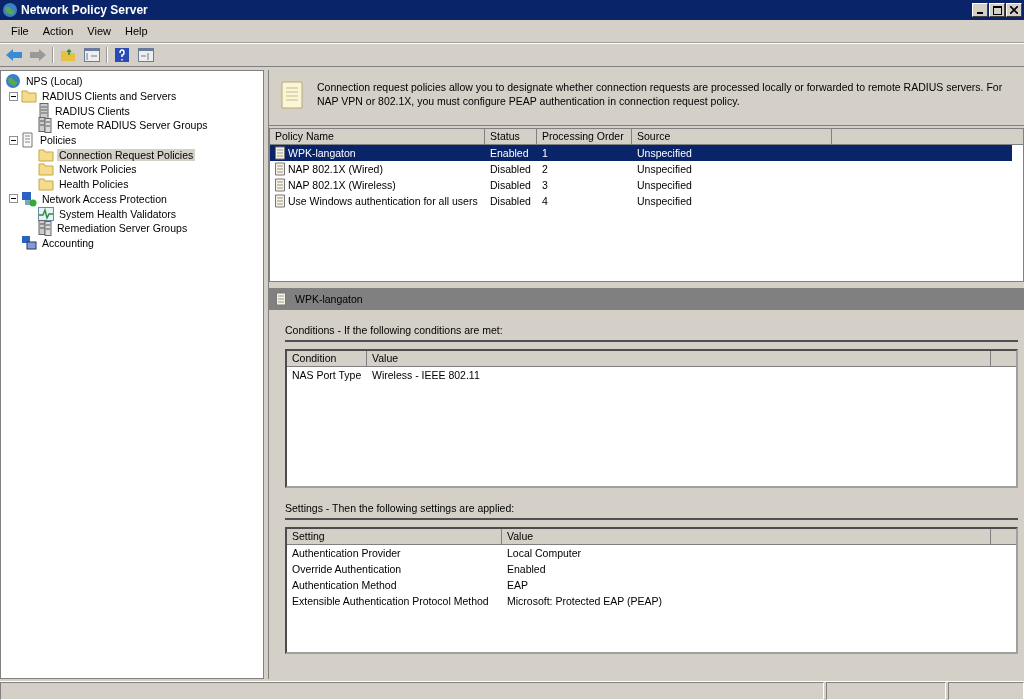  I want to click on window-title: Network Policy Server, so click(85, 10).